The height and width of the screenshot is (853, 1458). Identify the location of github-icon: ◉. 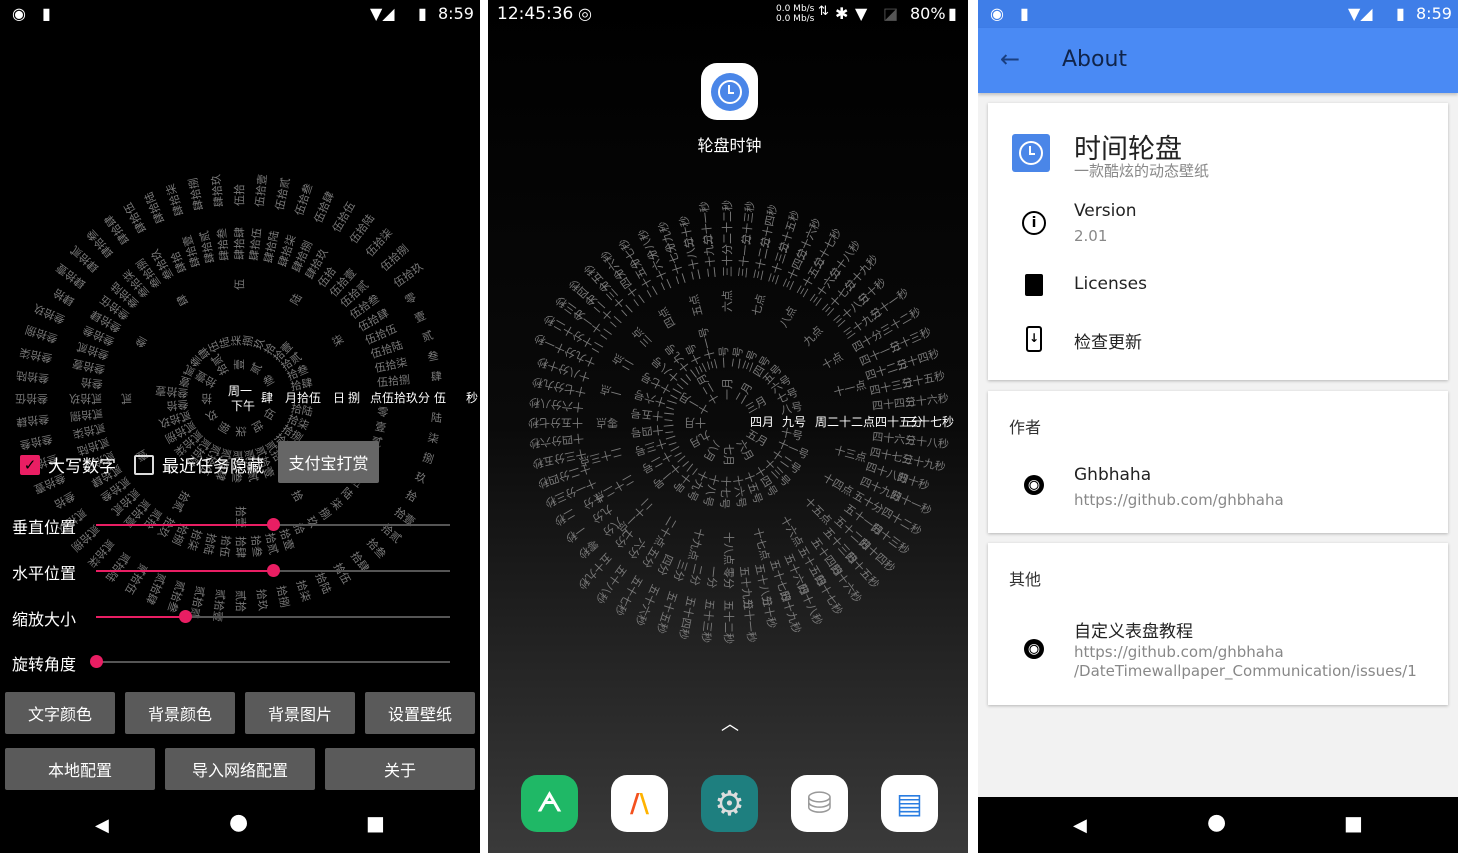
(1034, 649).